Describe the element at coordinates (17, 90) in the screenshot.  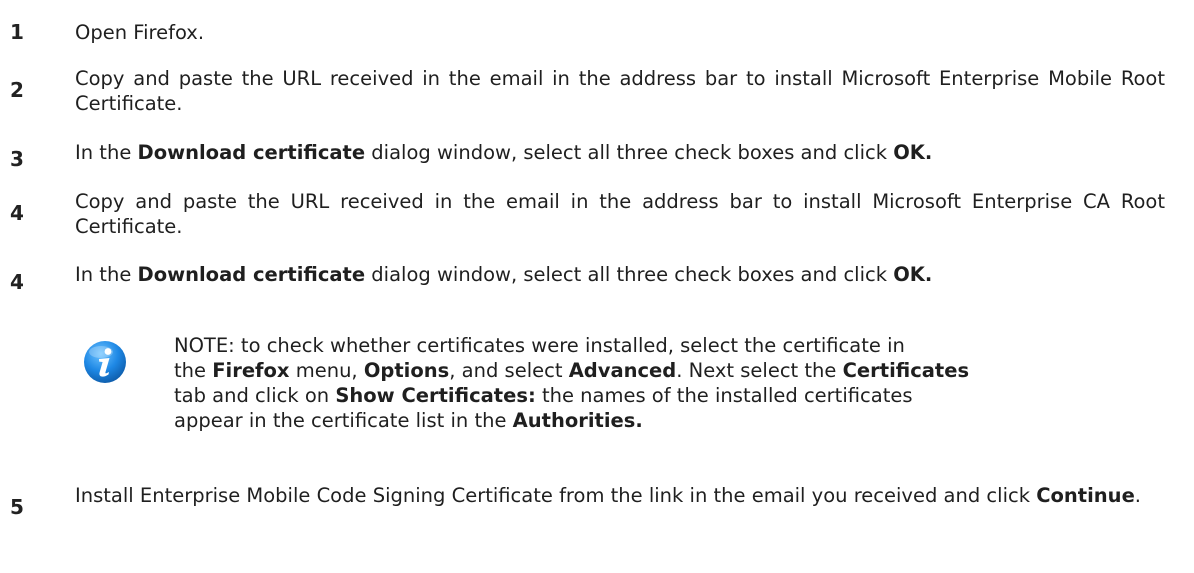
I see `step-number: 2` at that location.